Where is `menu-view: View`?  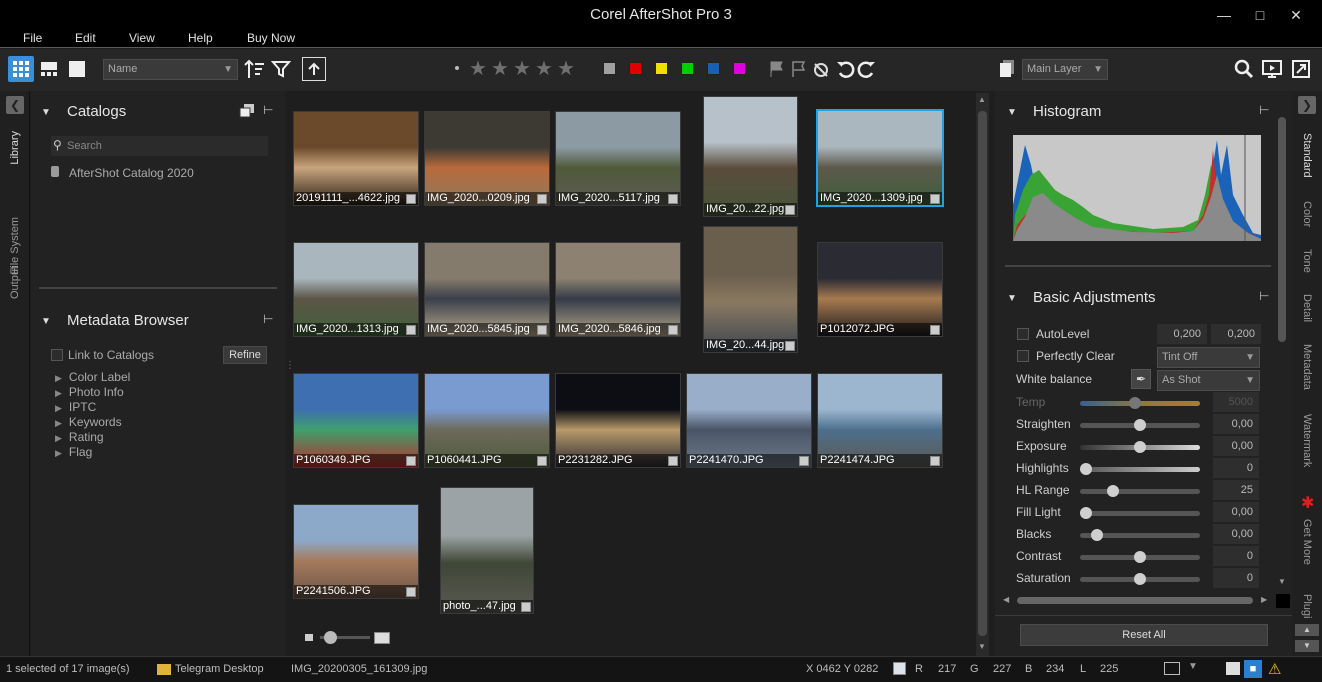 menu-view: View is located at coordinates (142, 38).